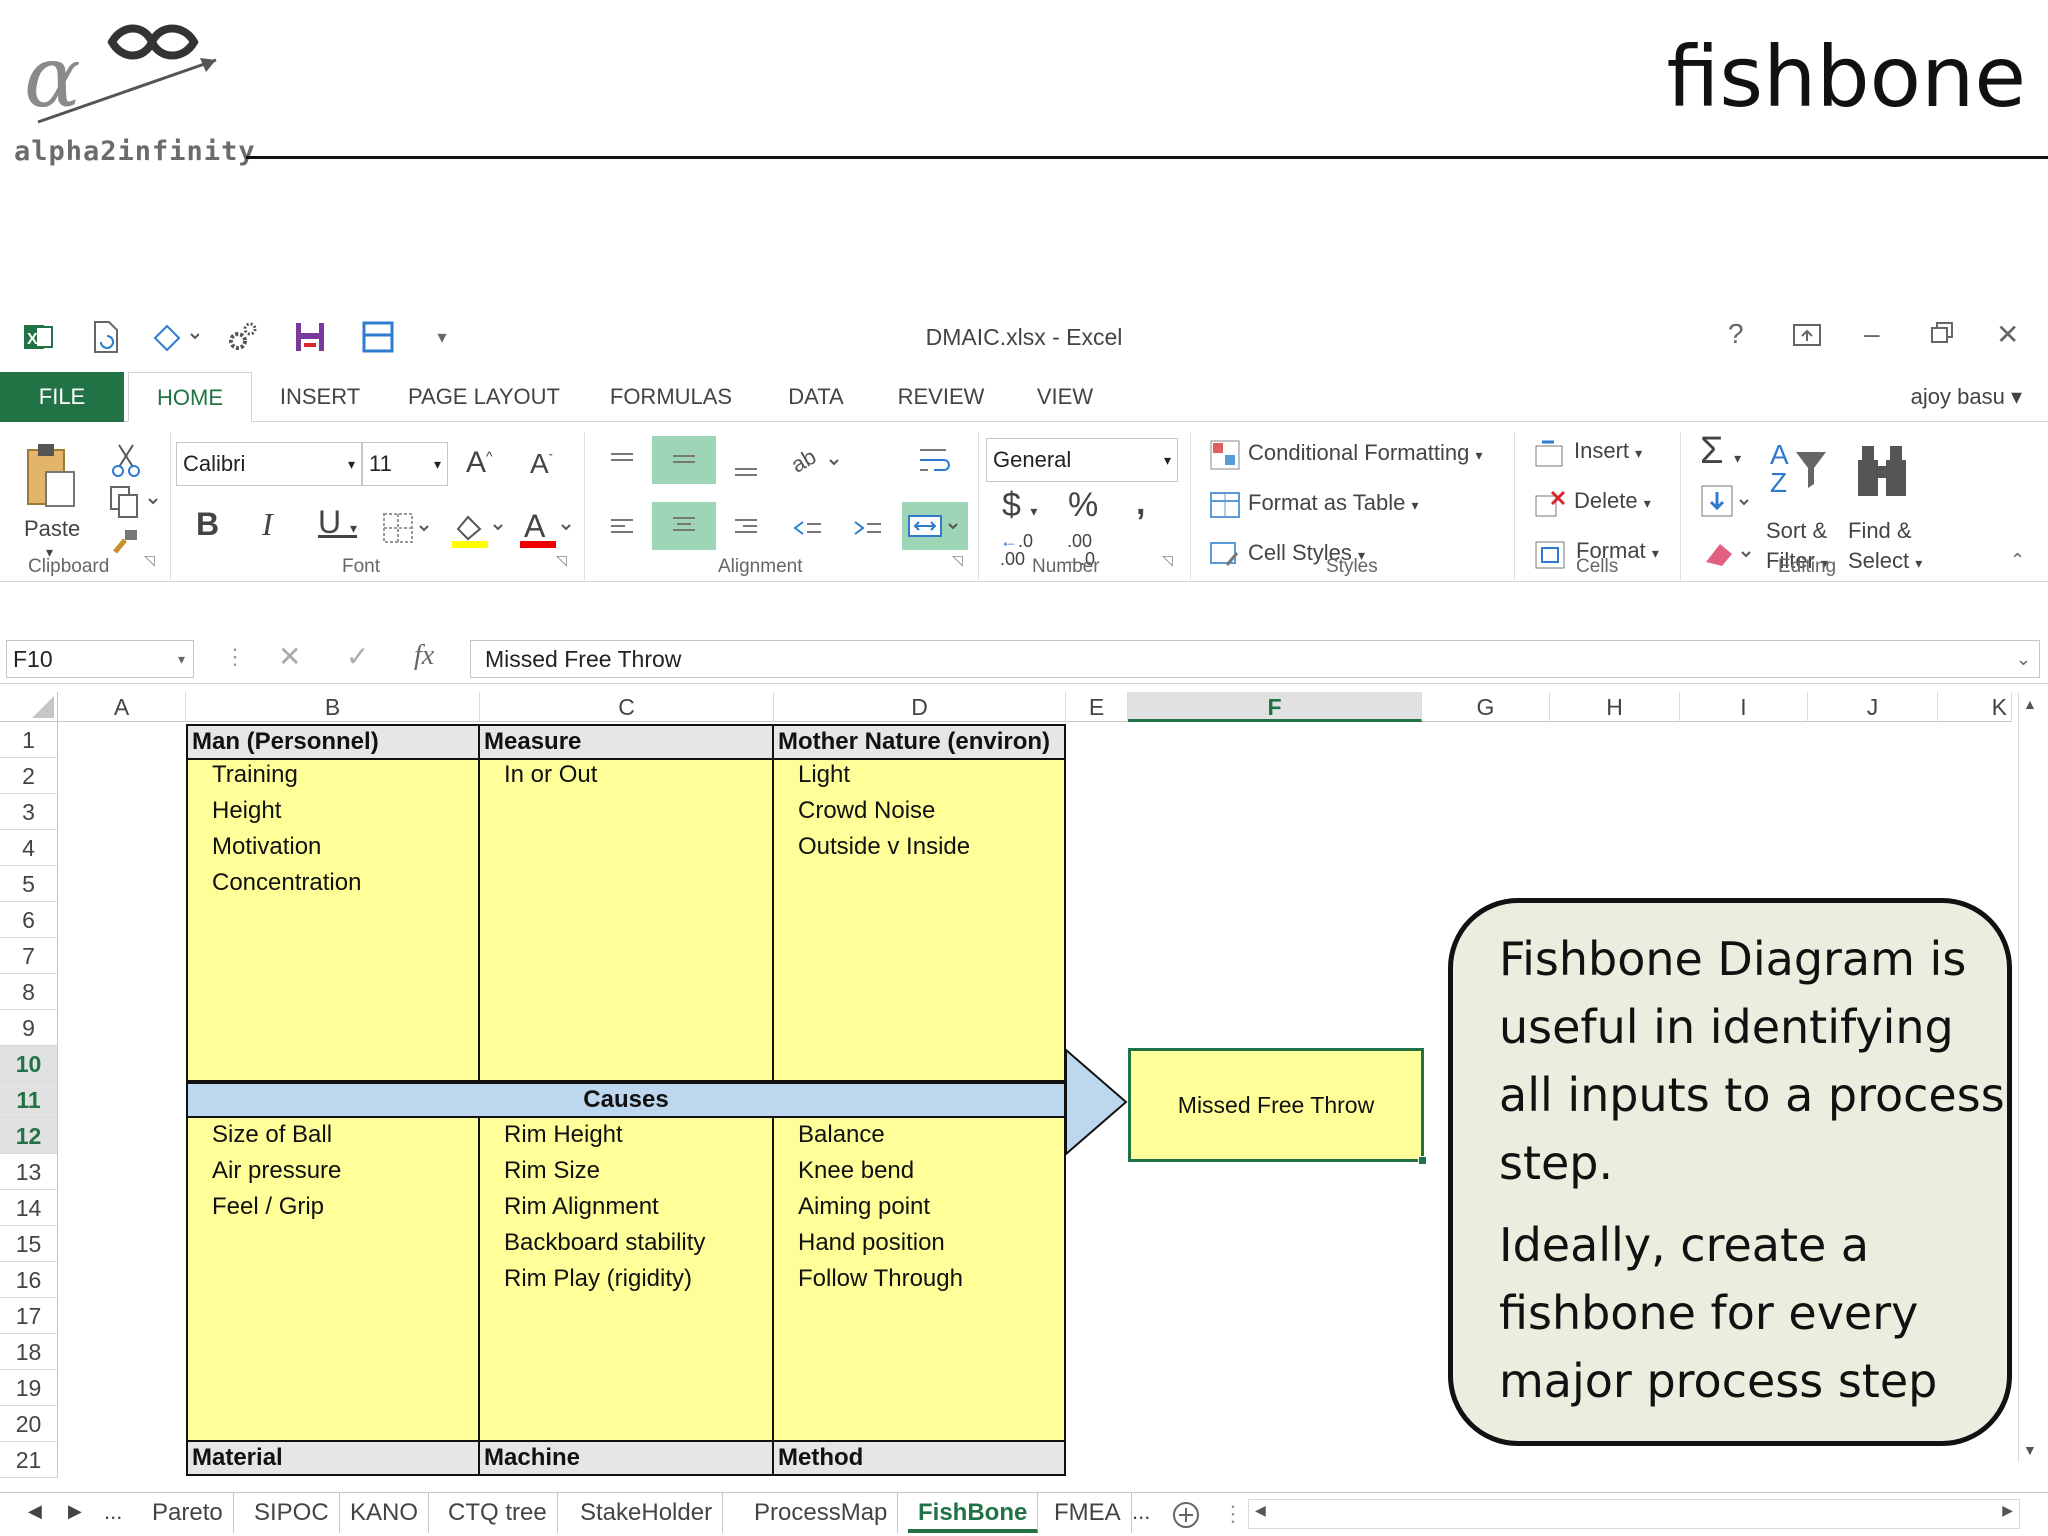 The width and height of the screenshot is (2048, 1536). What do you see at coordinates (498, 1513) in the screenshot?
I see `sheet-tab-ctq-tree: CTQ tree` at bounding box center [498, 1513].